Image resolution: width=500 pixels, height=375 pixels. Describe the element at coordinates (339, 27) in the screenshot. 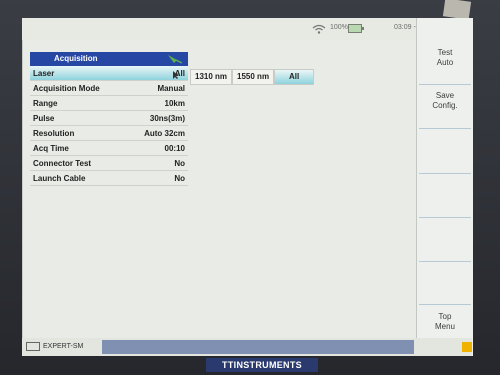

I see `battery-percent: 100%` at that location.